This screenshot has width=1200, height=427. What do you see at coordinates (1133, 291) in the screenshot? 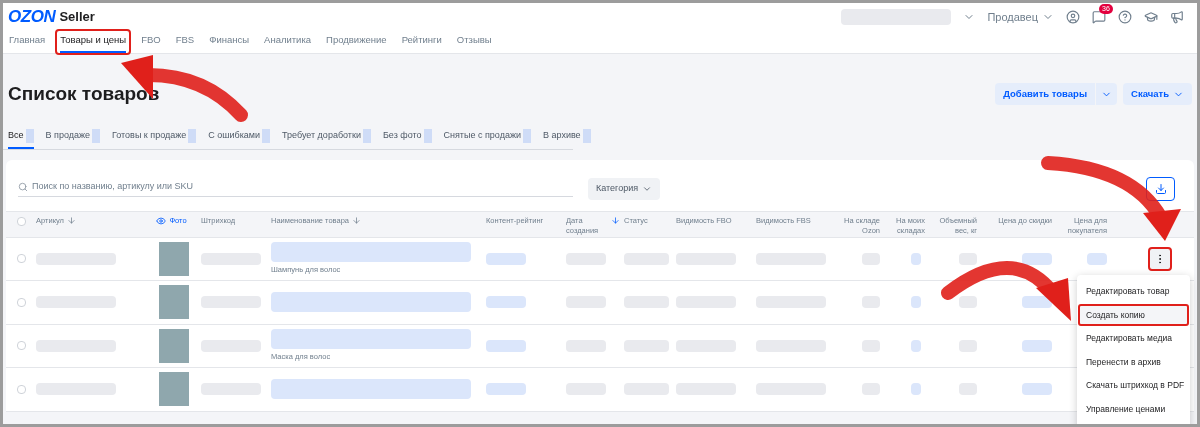
I see `menu-item: Редактировать товар` at bounding box center [1133, 291].